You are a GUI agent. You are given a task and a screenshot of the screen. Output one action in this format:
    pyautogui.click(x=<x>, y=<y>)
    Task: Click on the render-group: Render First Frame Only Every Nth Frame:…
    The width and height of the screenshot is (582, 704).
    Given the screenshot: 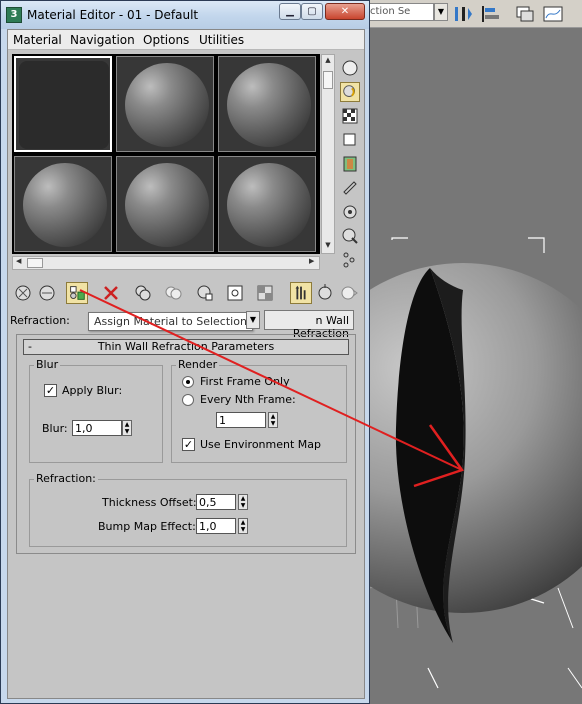 What is the action you would take?
    pyautogui.click(x=259, y=410)
    